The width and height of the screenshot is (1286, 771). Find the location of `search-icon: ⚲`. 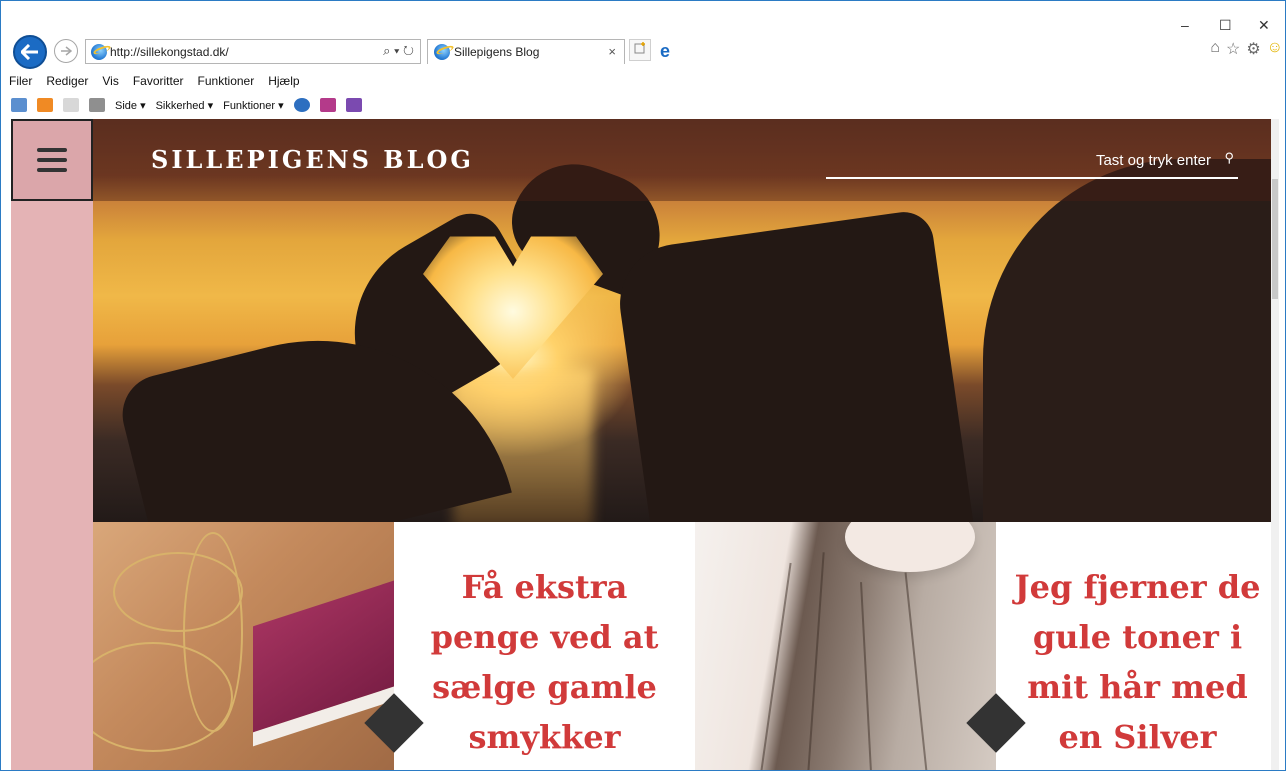

search-icon: ⚲ is located at coordinates (1229, 158).